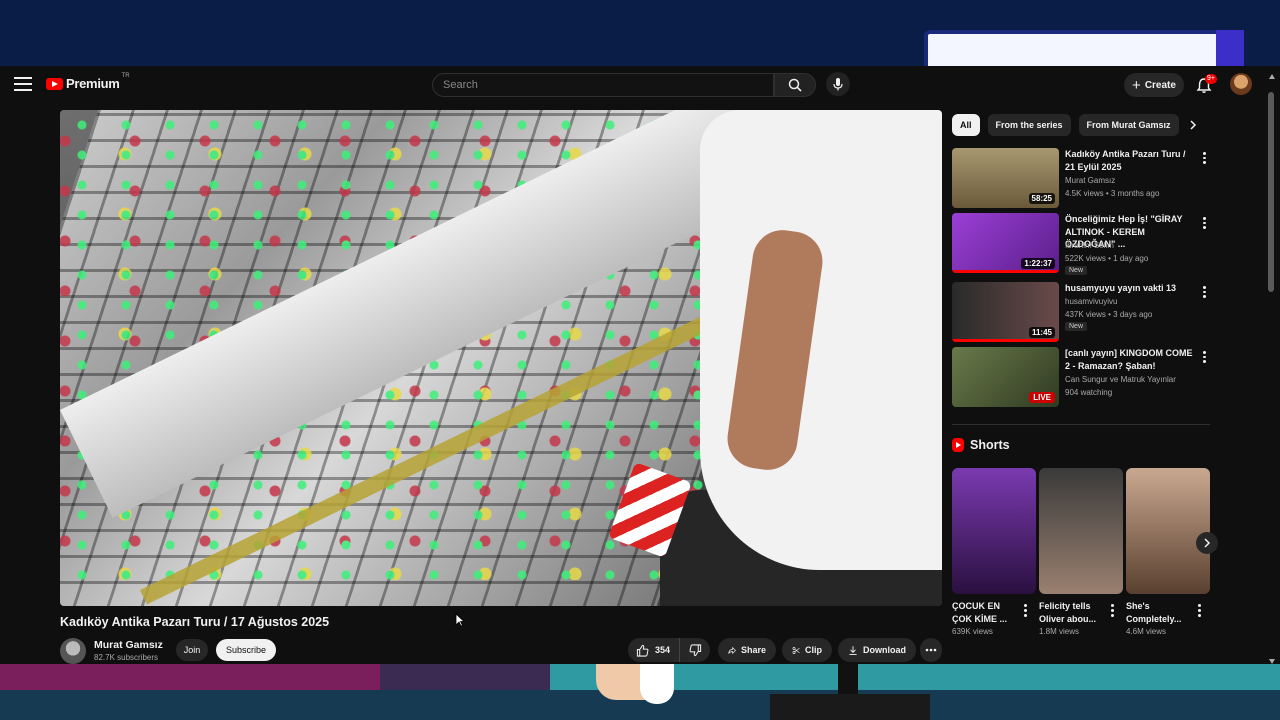  I want to click on video-thumbnail: 58:25, so click(1005, 178).